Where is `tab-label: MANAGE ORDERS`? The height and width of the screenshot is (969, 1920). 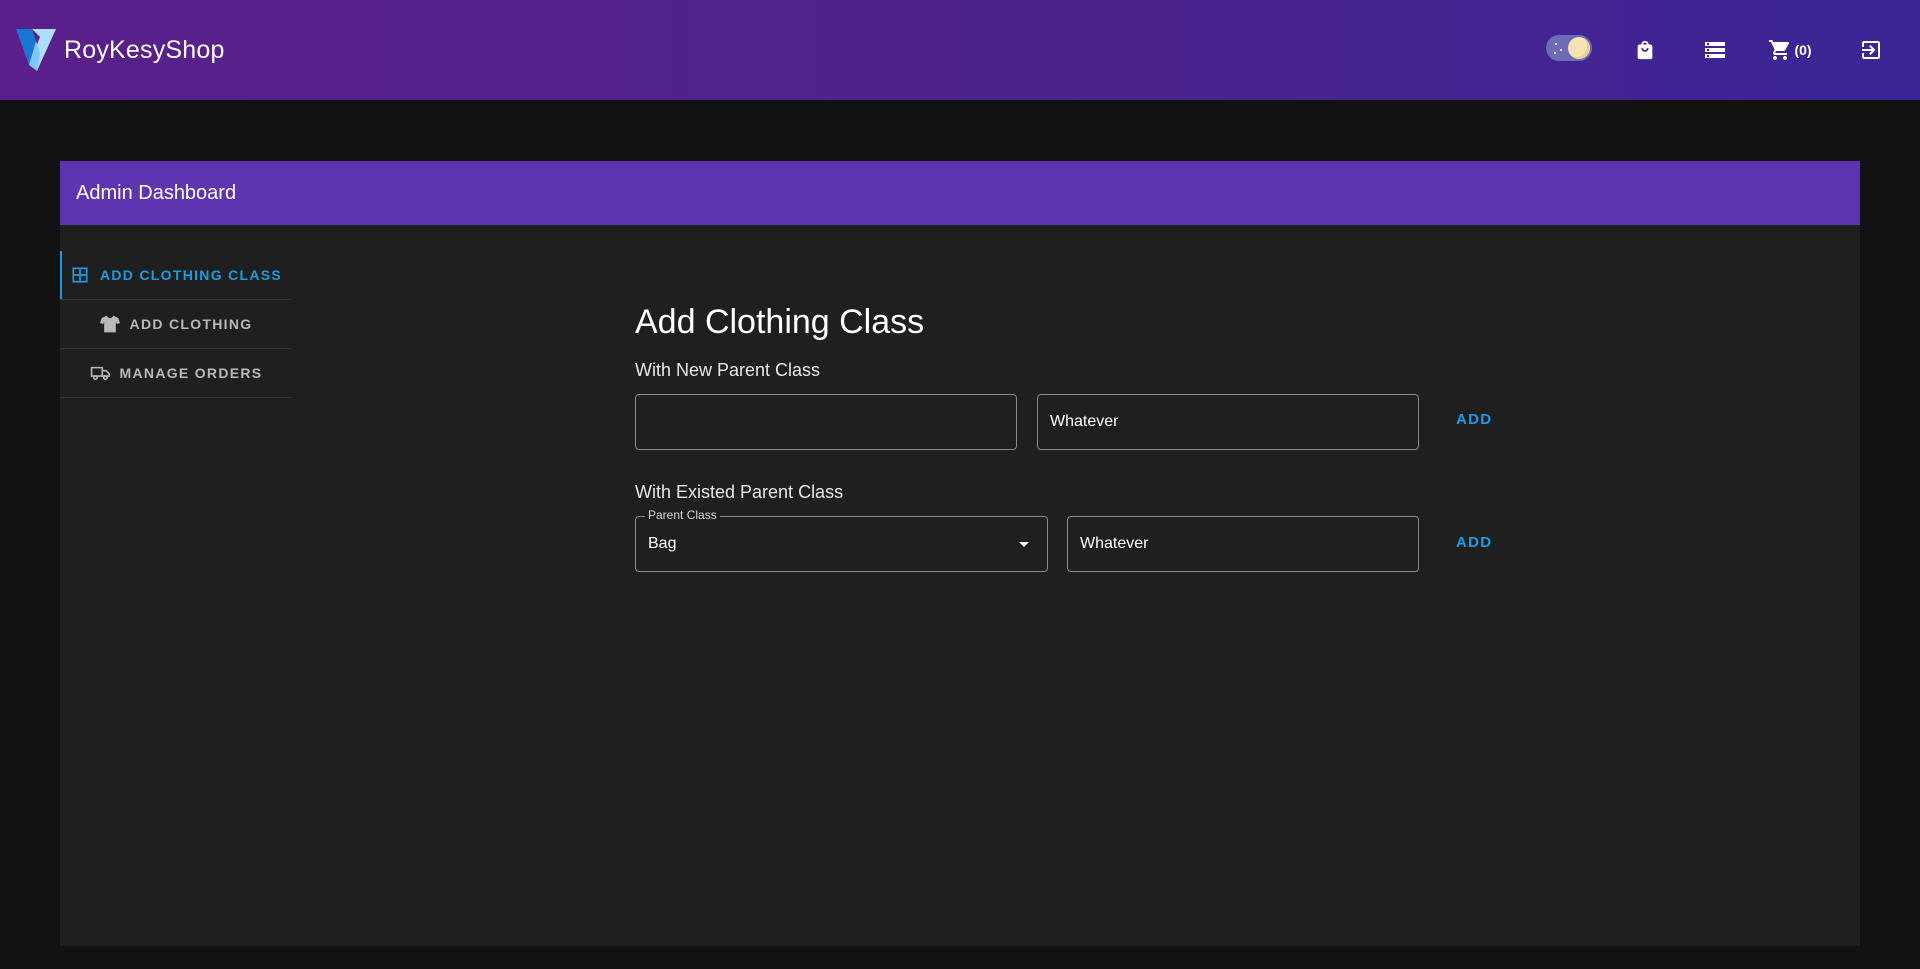
tab-label: MANAGE ORDERS is located at coordinates (191, 373).